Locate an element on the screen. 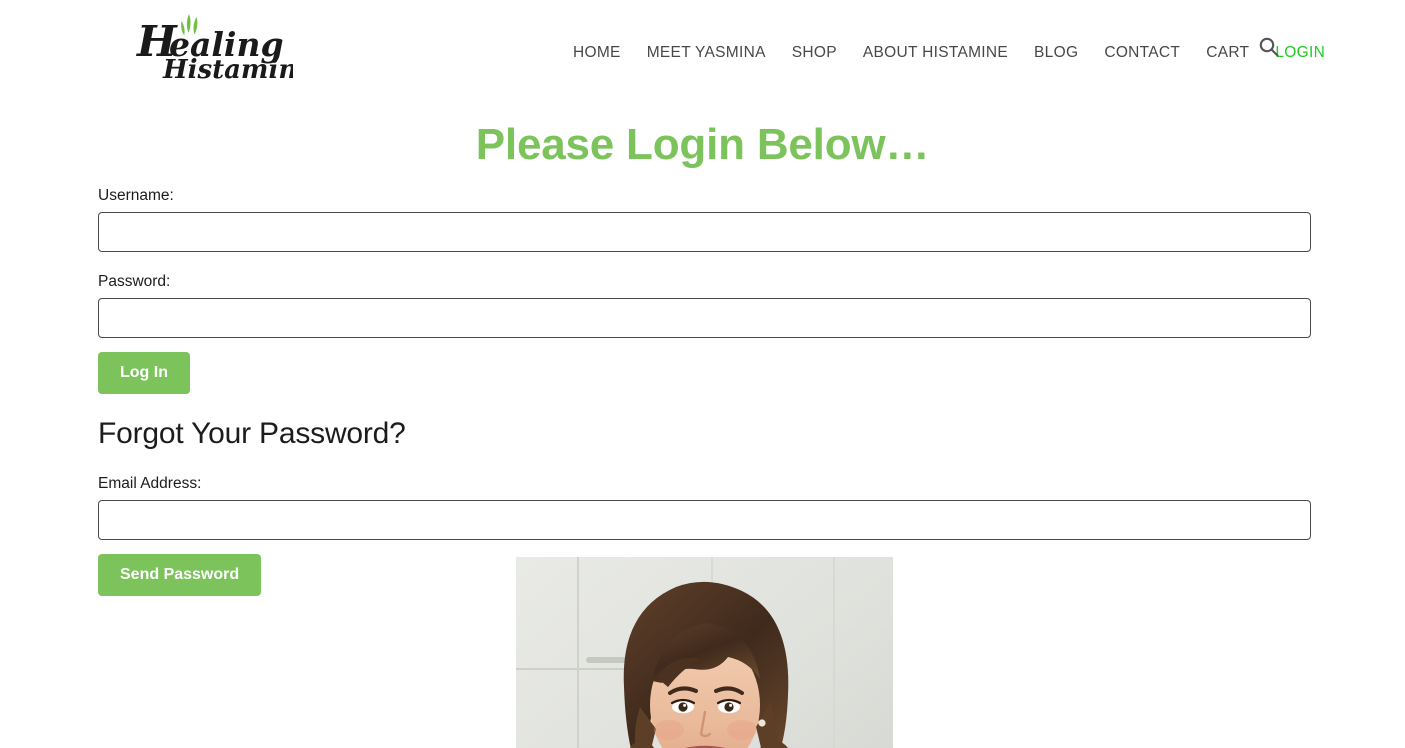  nav-item-contact: CONTACT is located at coordinates (1142, 53).